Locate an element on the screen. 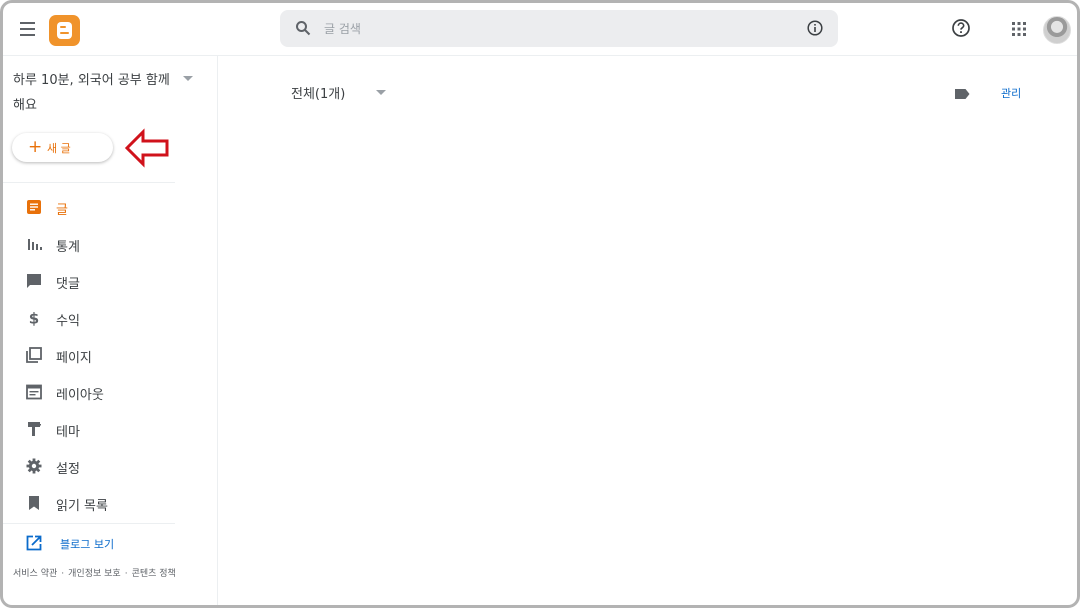 This screenshot has width=1080, height=608. content-policy-link: 콘텐츠 정책 is located at coordinates (154, 574).